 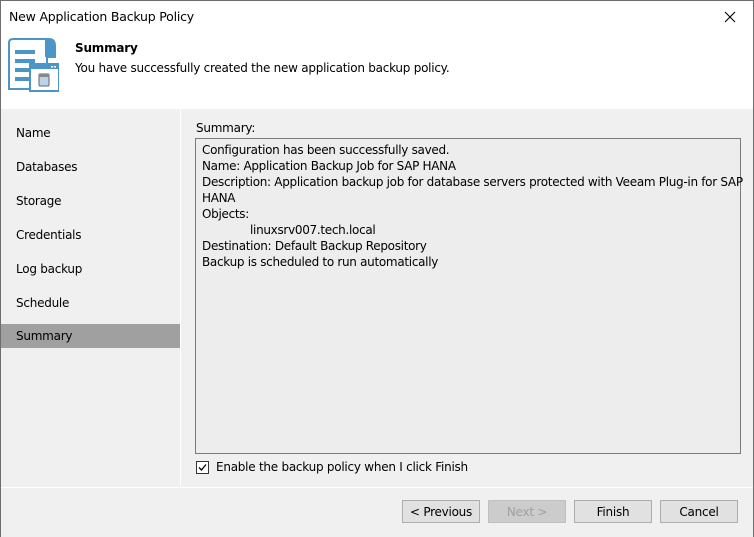 I want to click on nav-step-schedule: Schedule, so click(x=90, y=303).